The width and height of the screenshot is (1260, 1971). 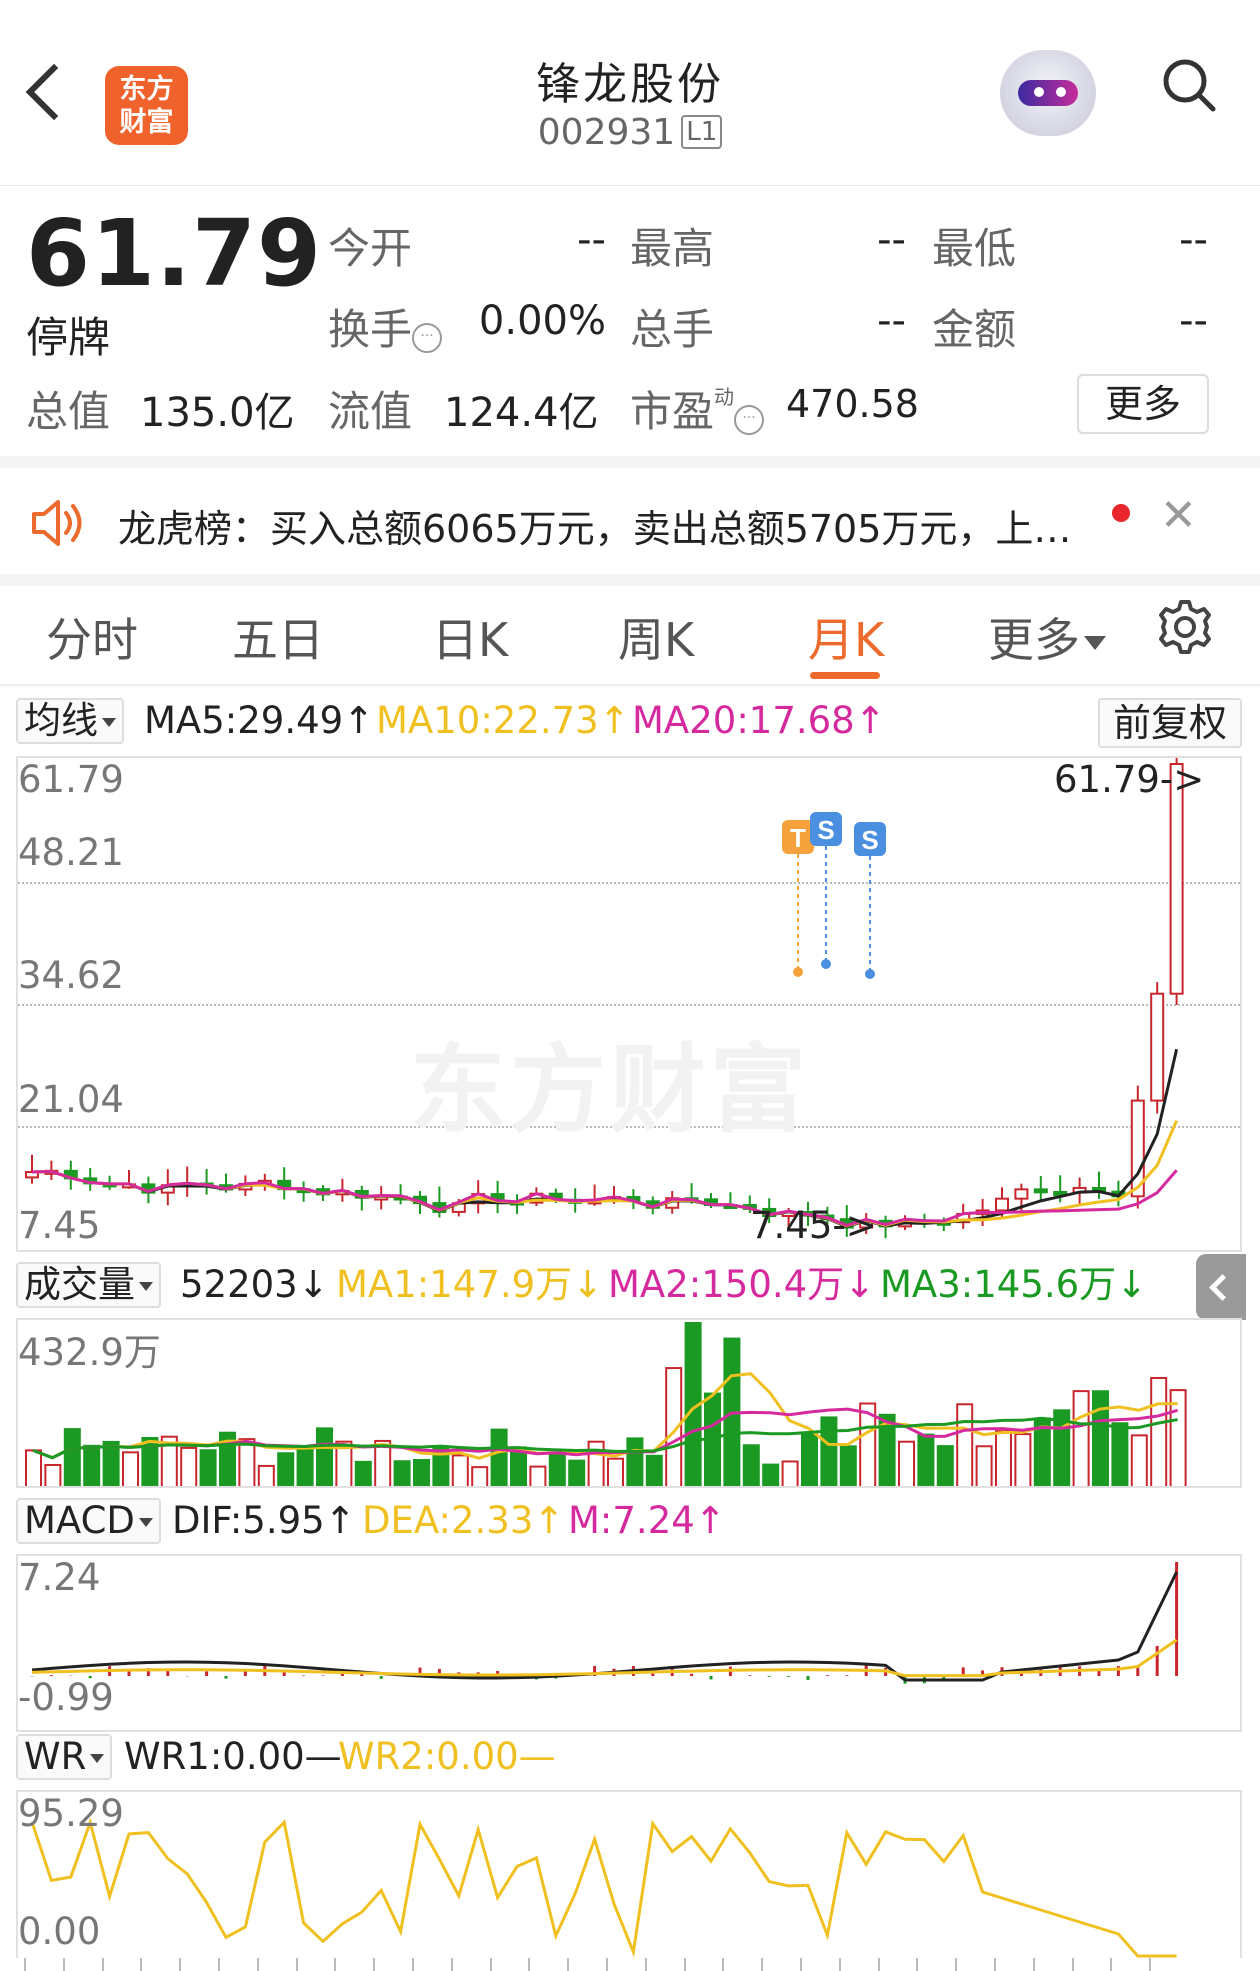 I want to click on volume-chart, so click(x=629, y=1403).